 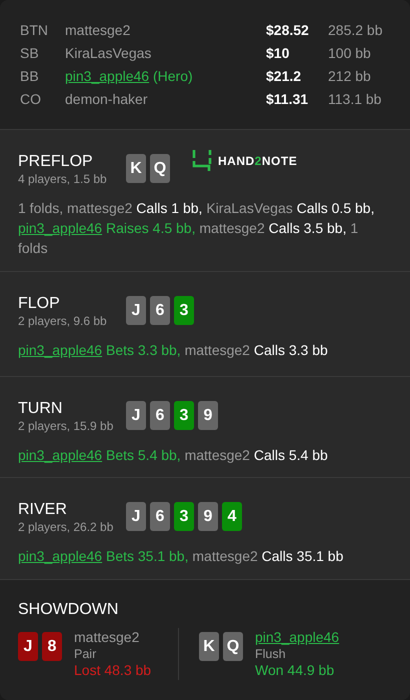 I want to click on position-label: BB, so click(x=30, y=76).